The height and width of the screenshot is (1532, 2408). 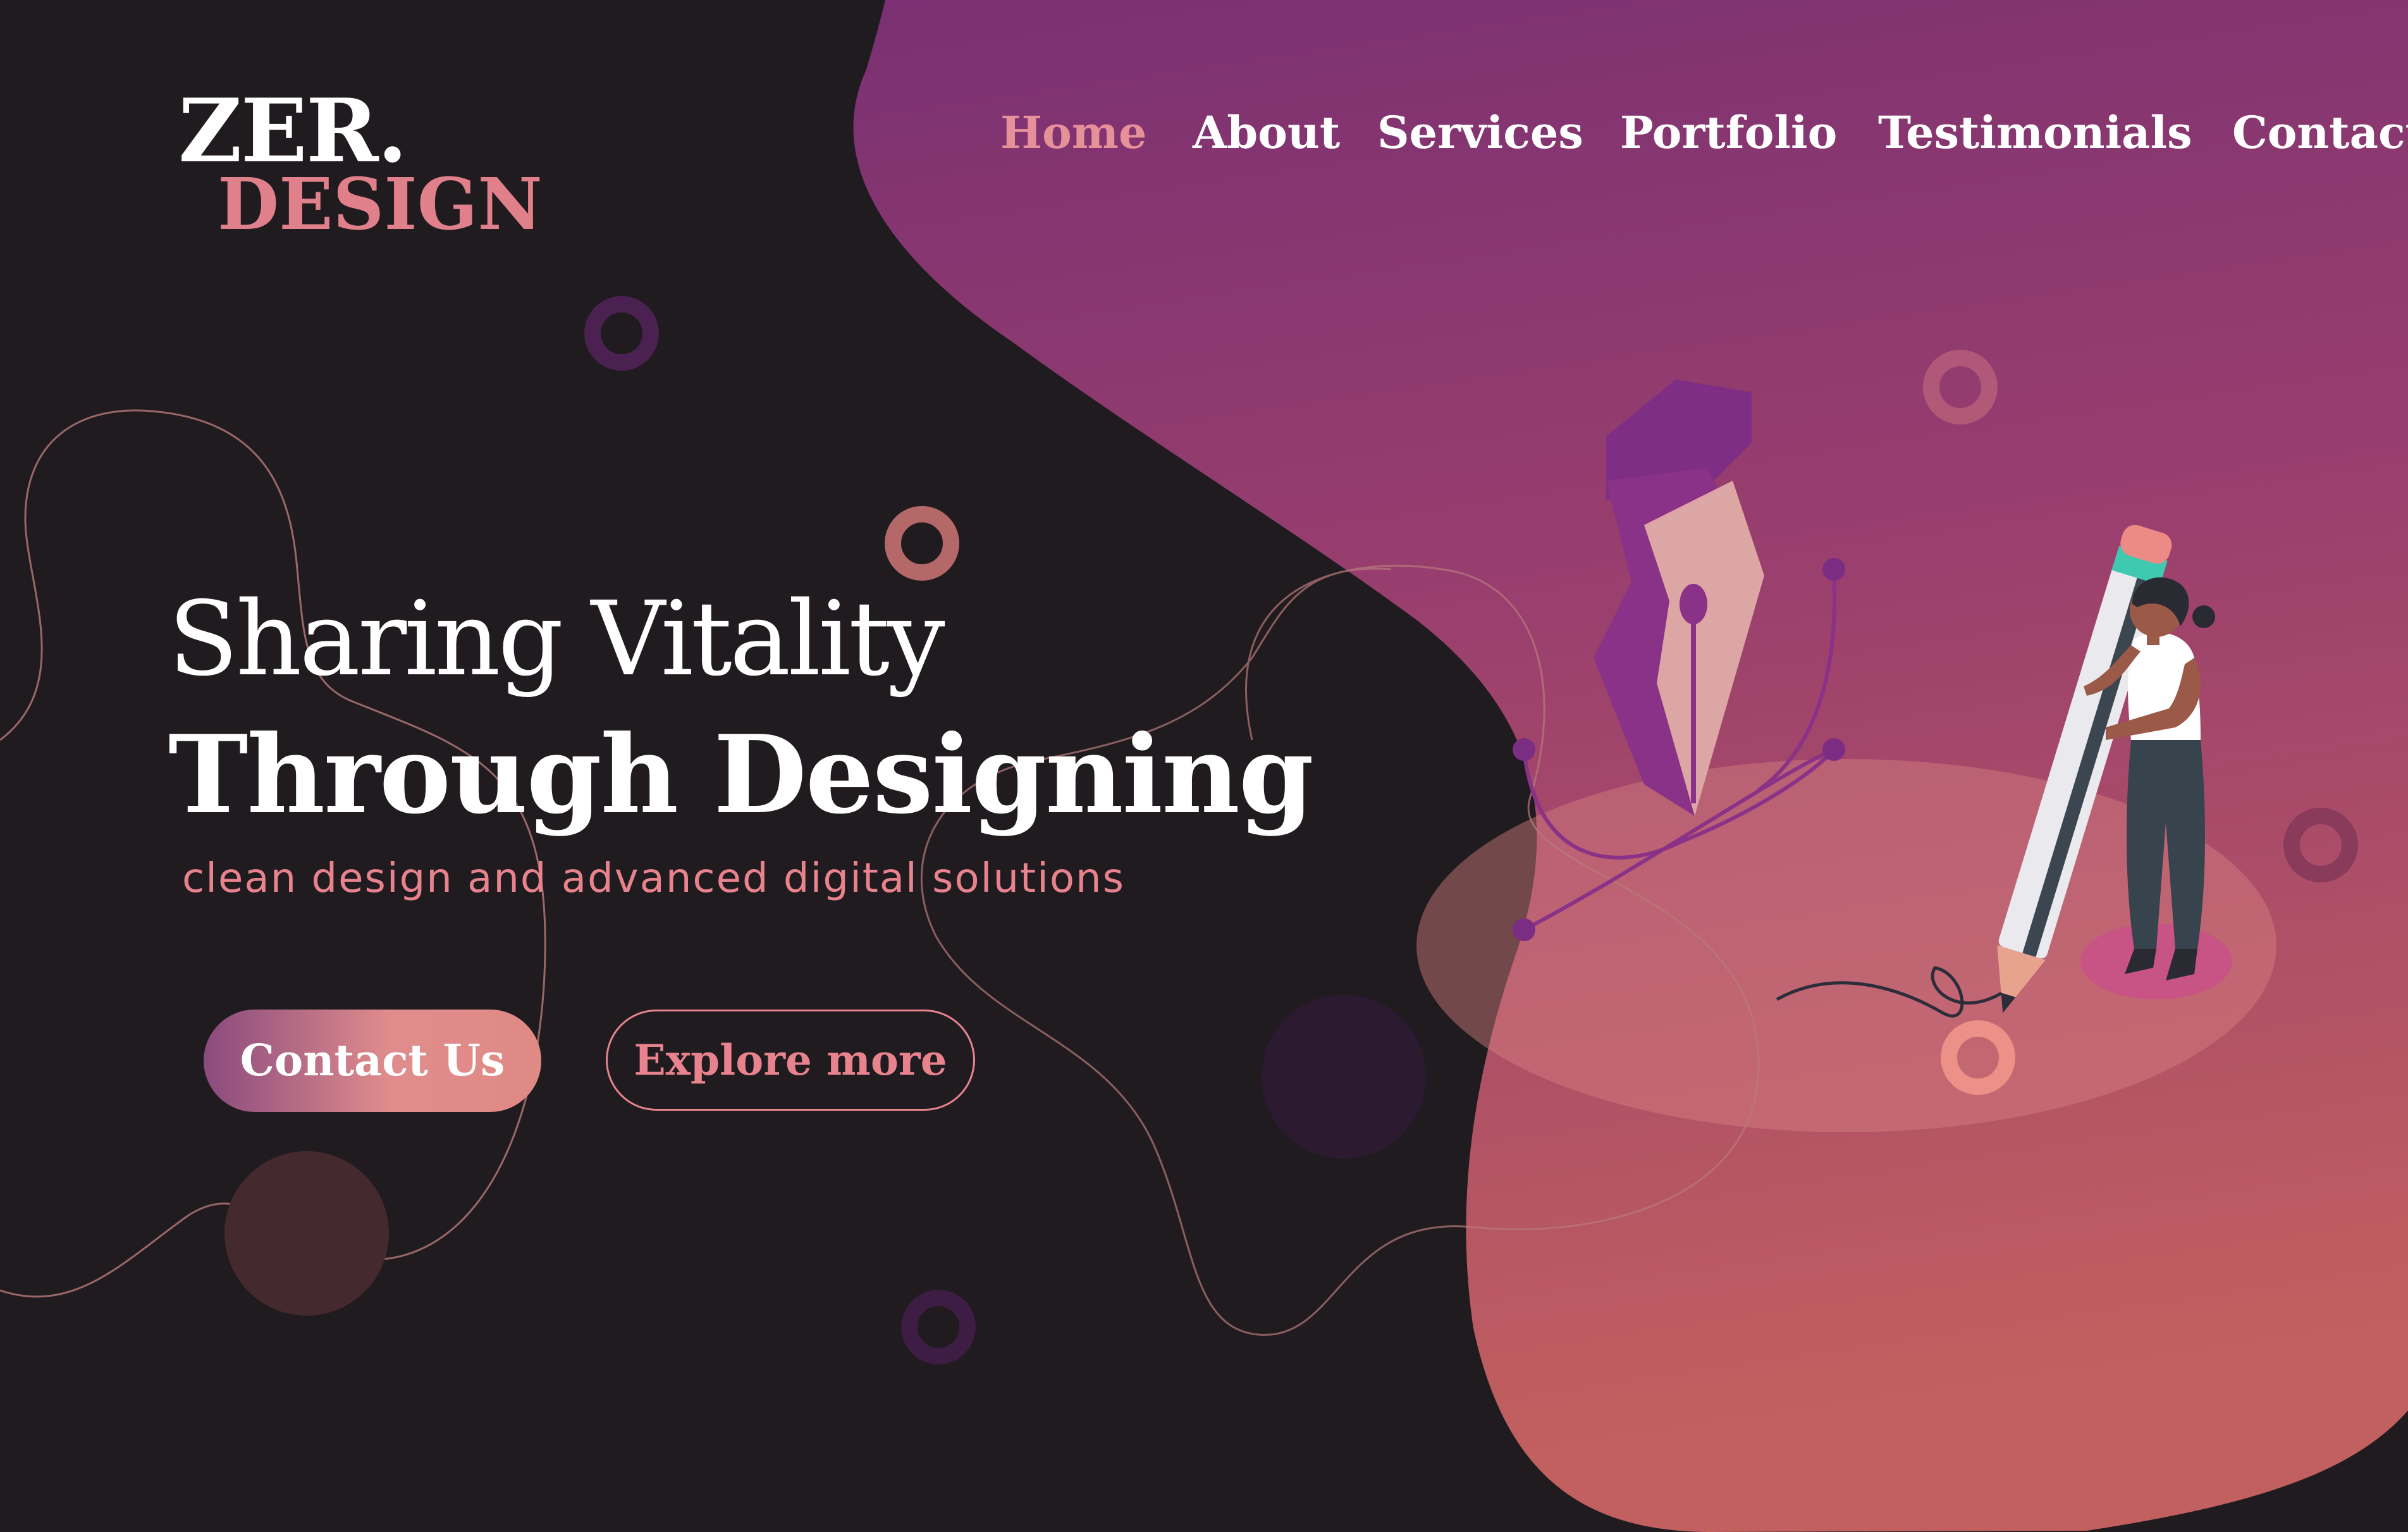 I want to click on contact-us-button: Contact Us, so click(x=372, y=1061).